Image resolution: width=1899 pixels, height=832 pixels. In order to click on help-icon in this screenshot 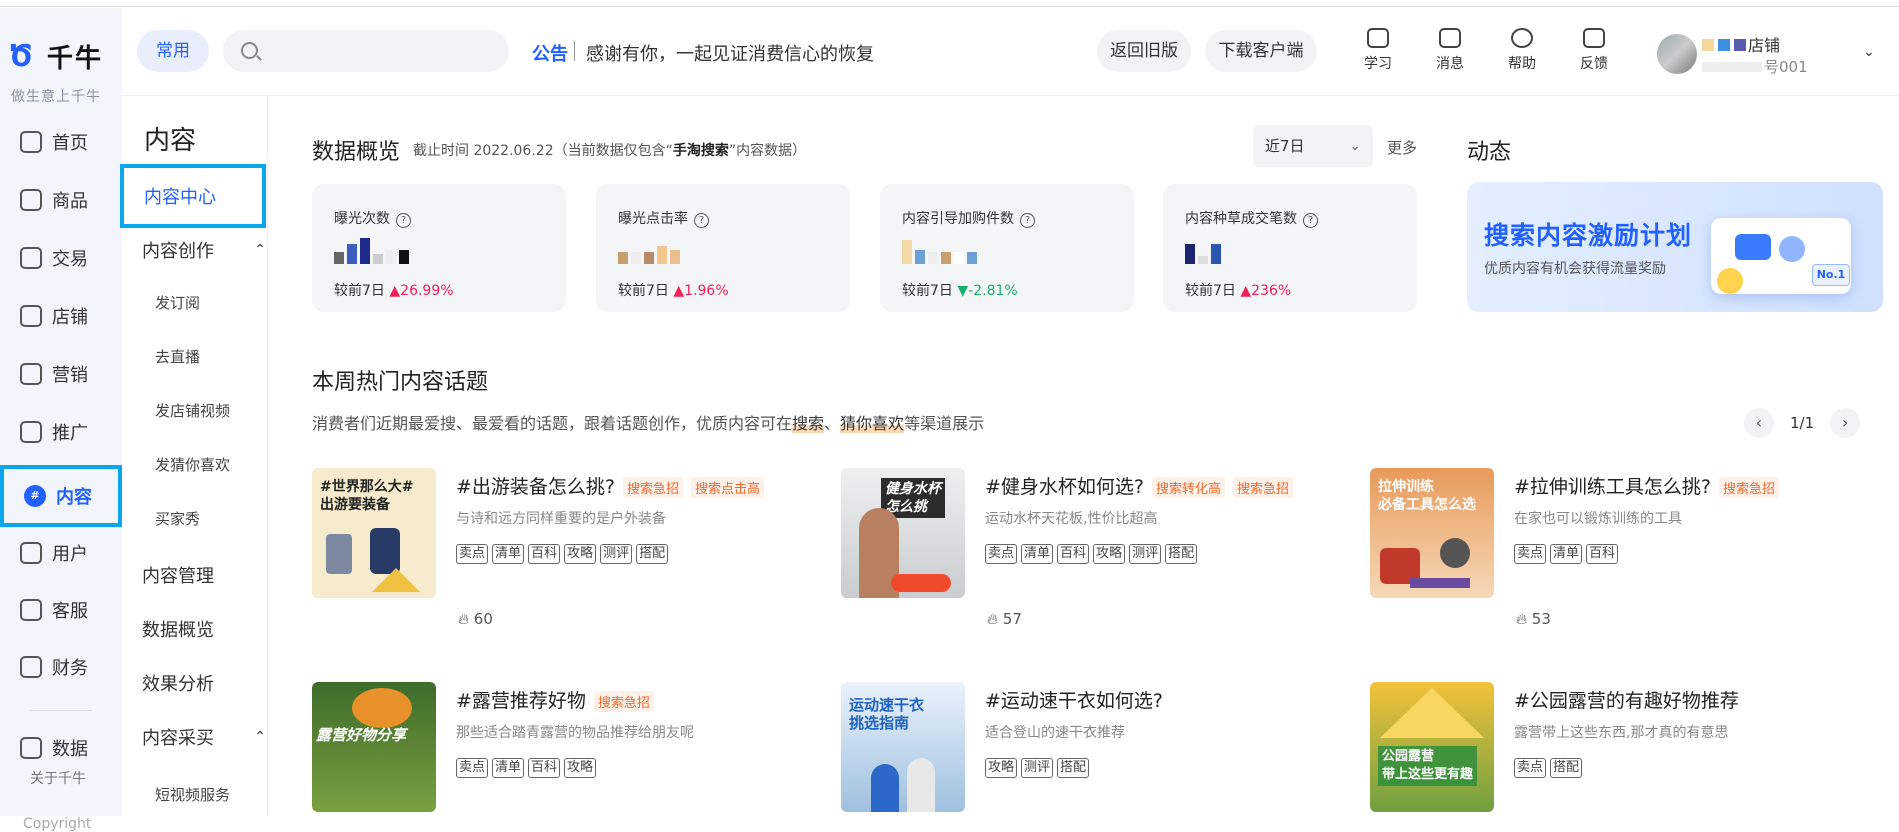, I will do `click(1522, 38)`.